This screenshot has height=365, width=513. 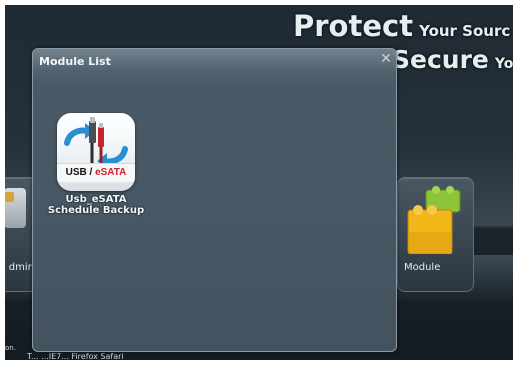 I want to click on usb-esata-icon-label: USB / eSATA, so click(x=96, y=172).